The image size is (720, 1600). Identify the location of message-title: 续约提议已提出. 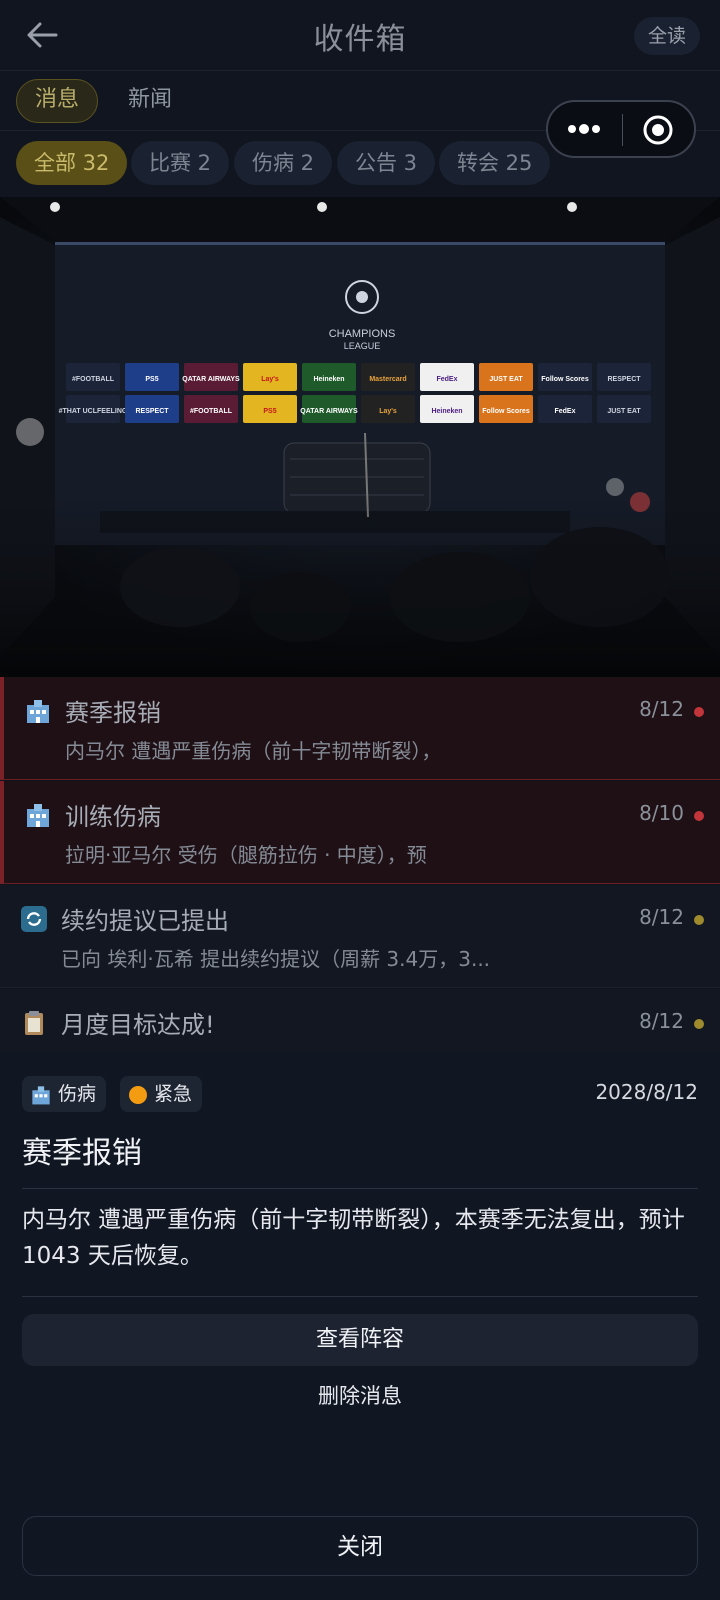
(145, 921).